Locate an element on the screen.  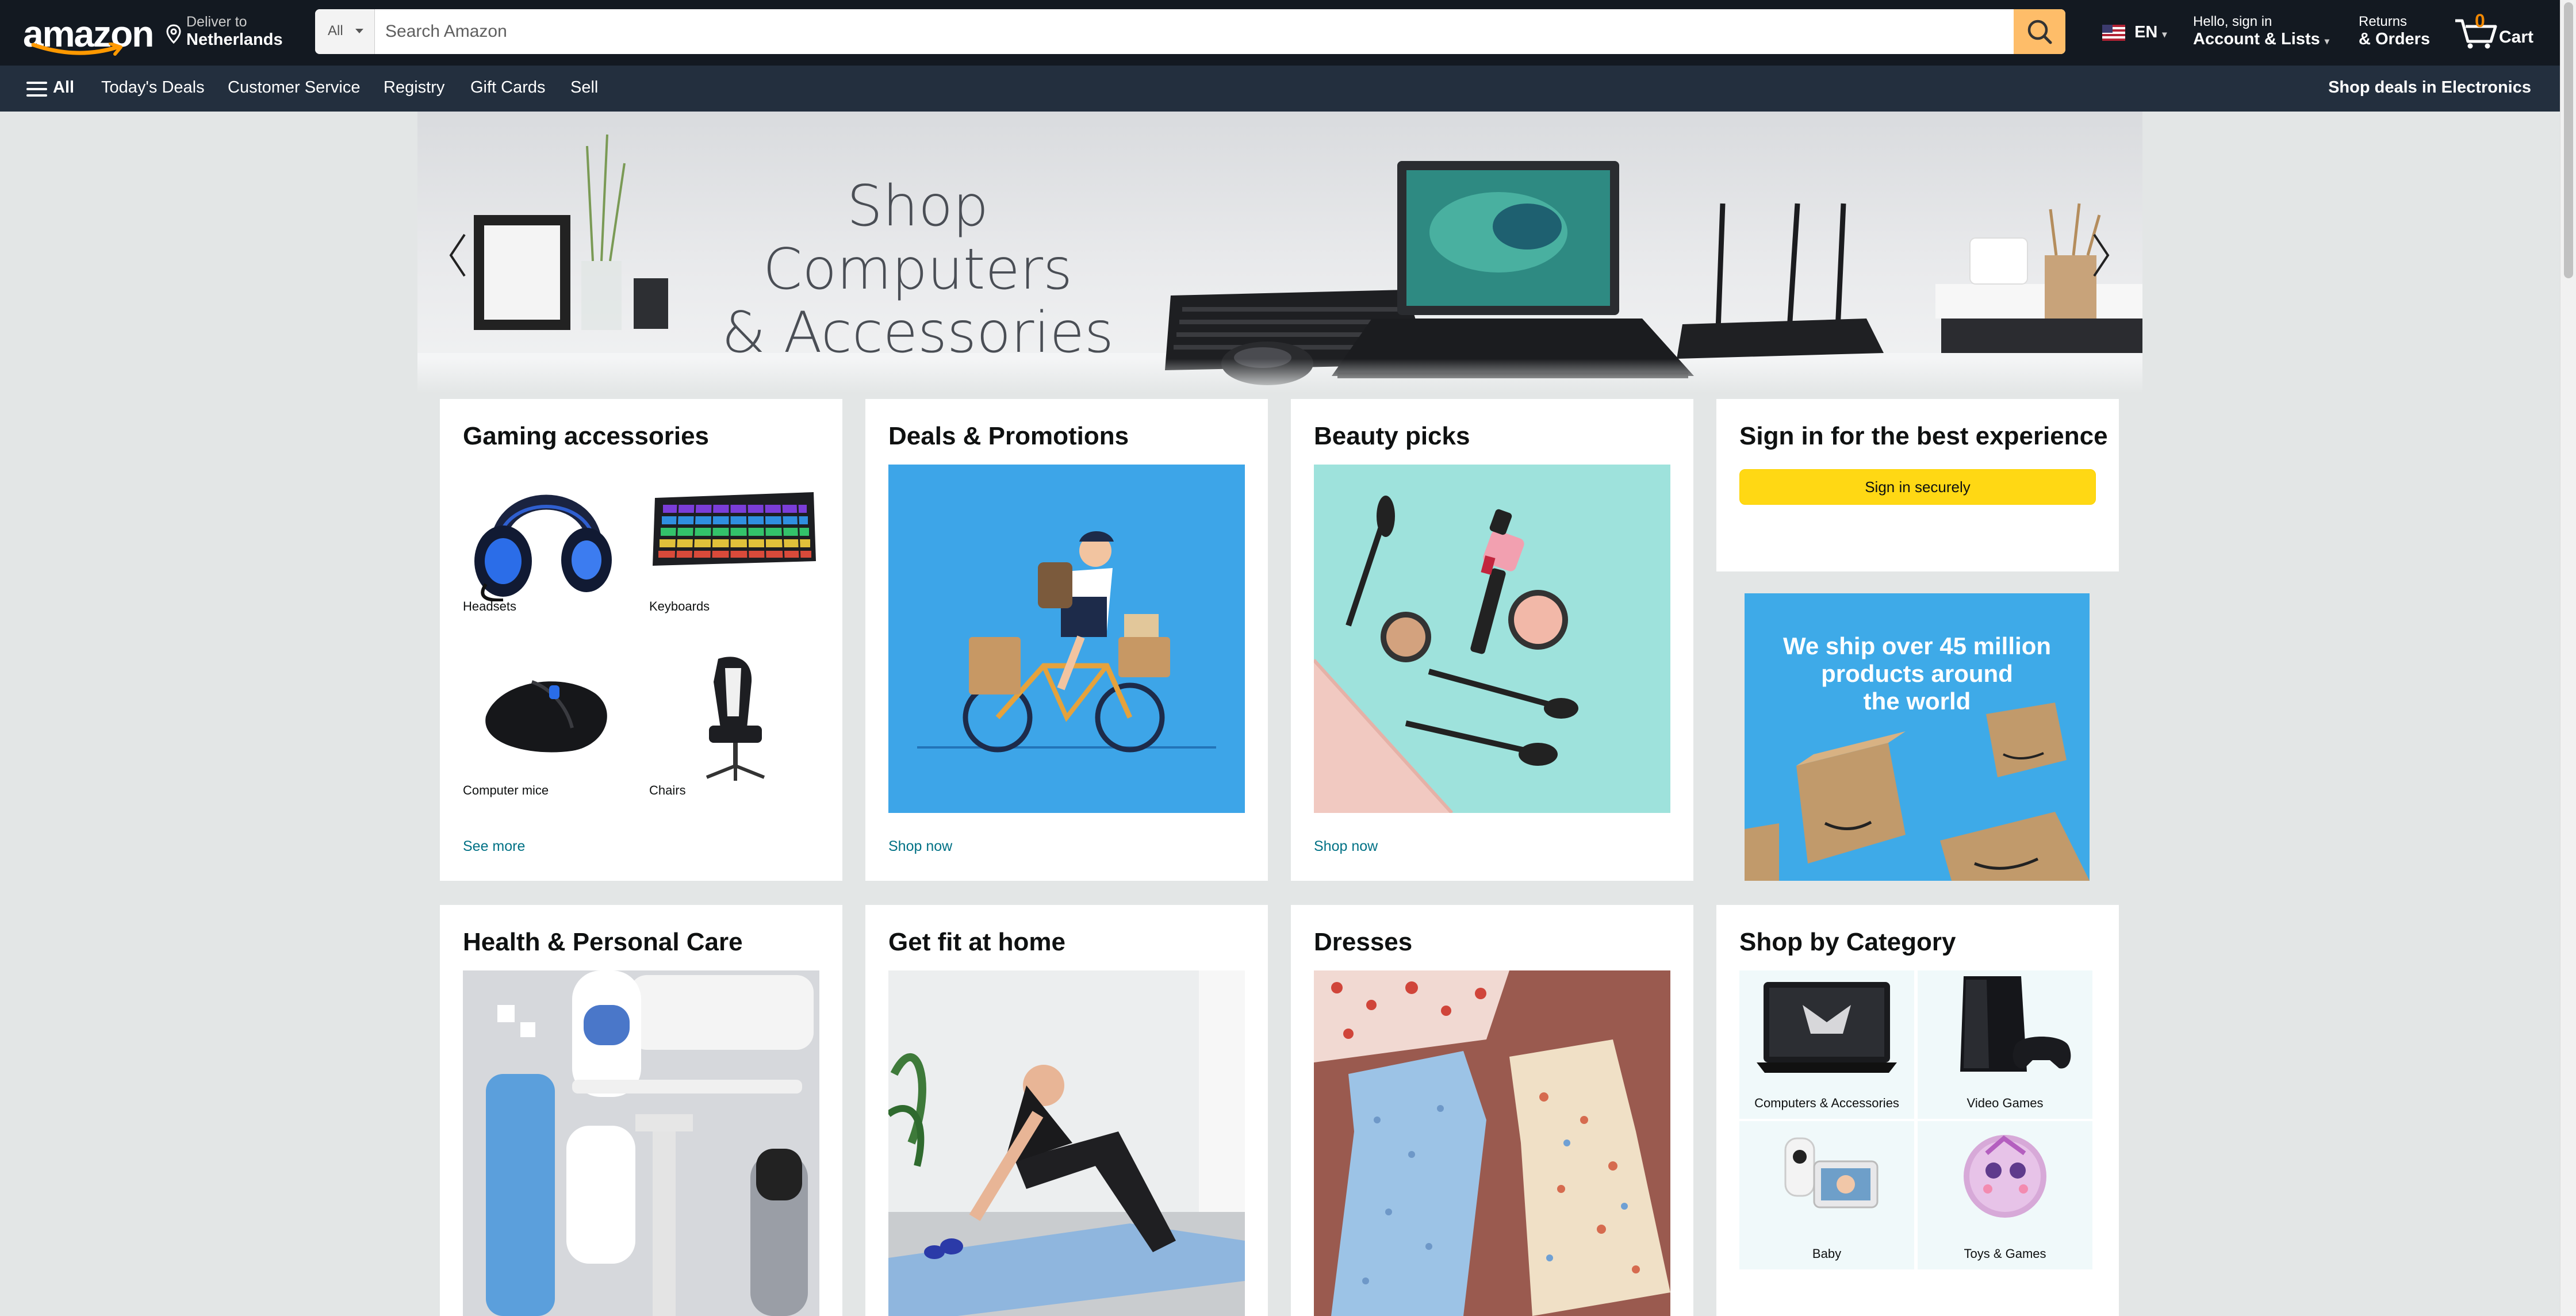
laptop-image is located at coordinates (1827, 1027).